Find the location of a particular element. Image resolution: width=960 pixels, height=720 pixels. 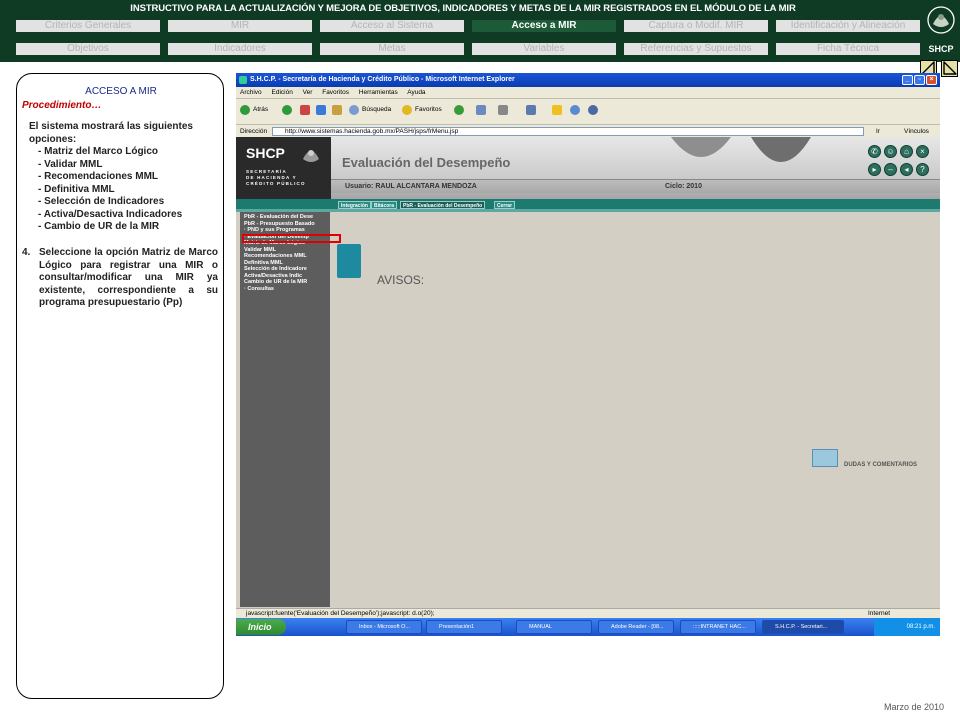

folder-icon is located at coordinates (557, 110).